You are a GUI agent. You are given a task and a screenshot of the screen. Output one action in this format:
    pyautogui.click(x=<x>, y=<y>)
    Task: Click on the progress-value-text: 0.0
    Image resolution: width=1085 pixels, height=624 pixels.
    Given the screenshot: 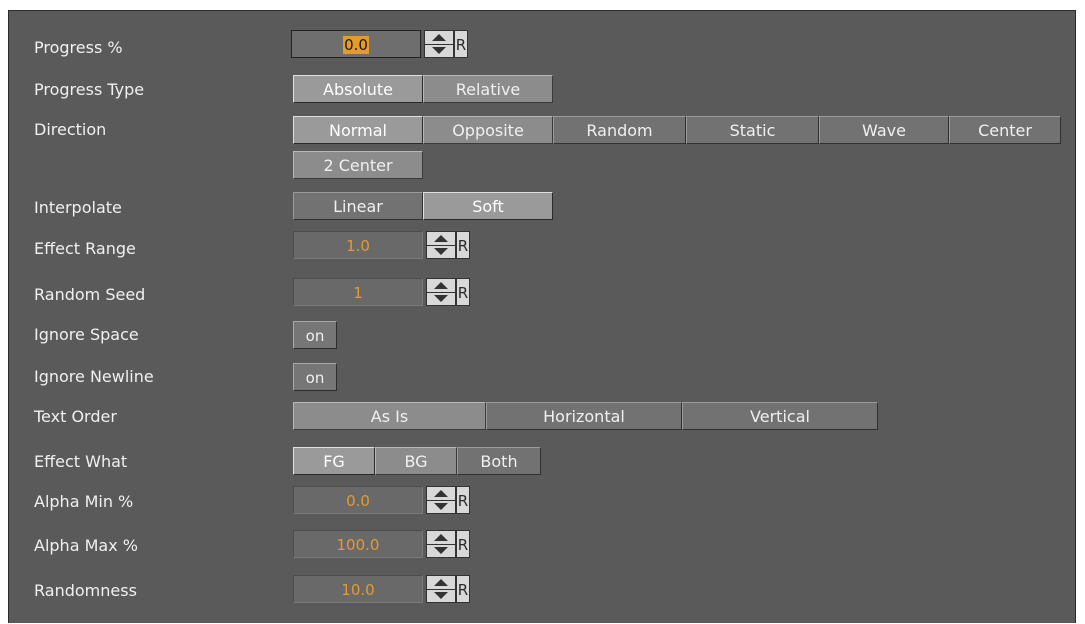 What is the action you would take?
    pyautogui.click(x=356, y=45)
    